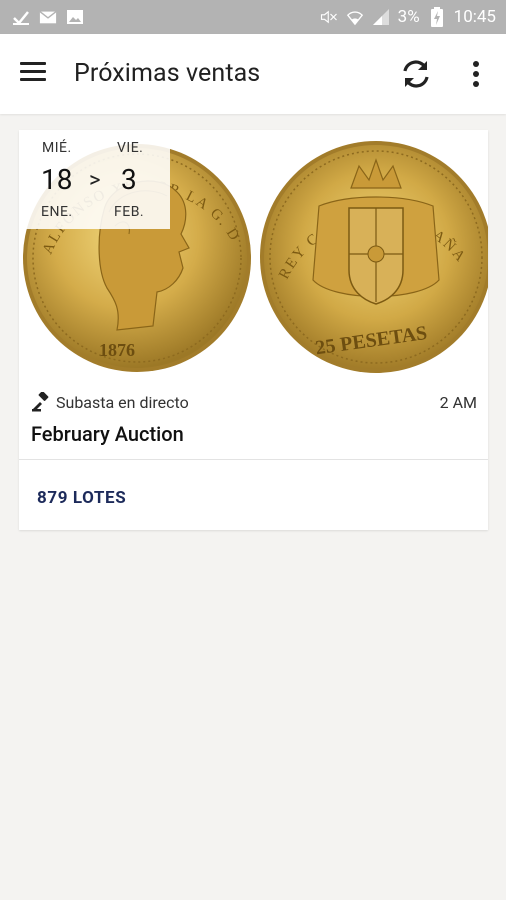 This screenshot has height=900, width=506. Describe the element at coordinates (48, 17) in the screenshot. I see `mail-icon` at that location.